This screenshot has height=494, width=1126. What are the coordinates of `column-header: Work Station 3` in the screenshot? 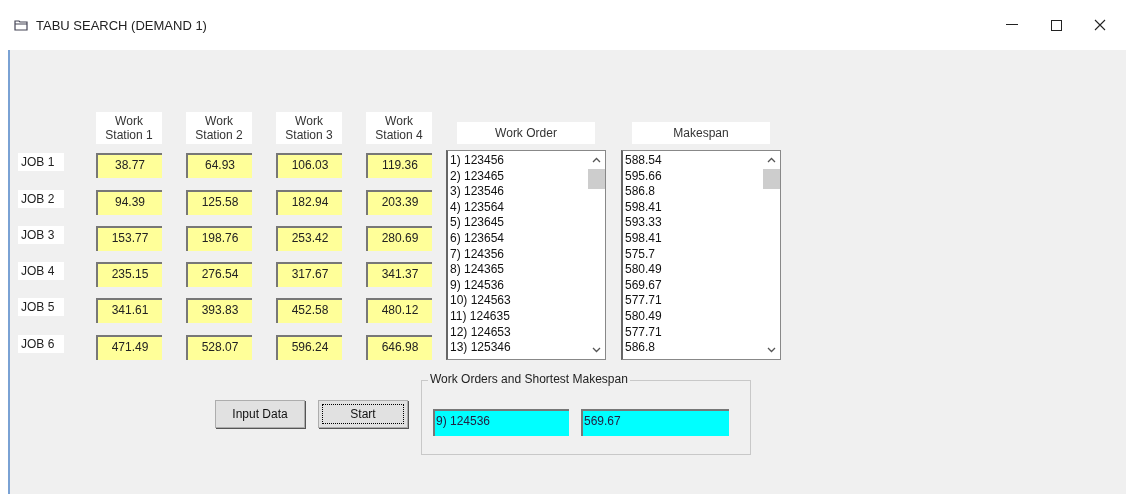 It's located at (309, 128).